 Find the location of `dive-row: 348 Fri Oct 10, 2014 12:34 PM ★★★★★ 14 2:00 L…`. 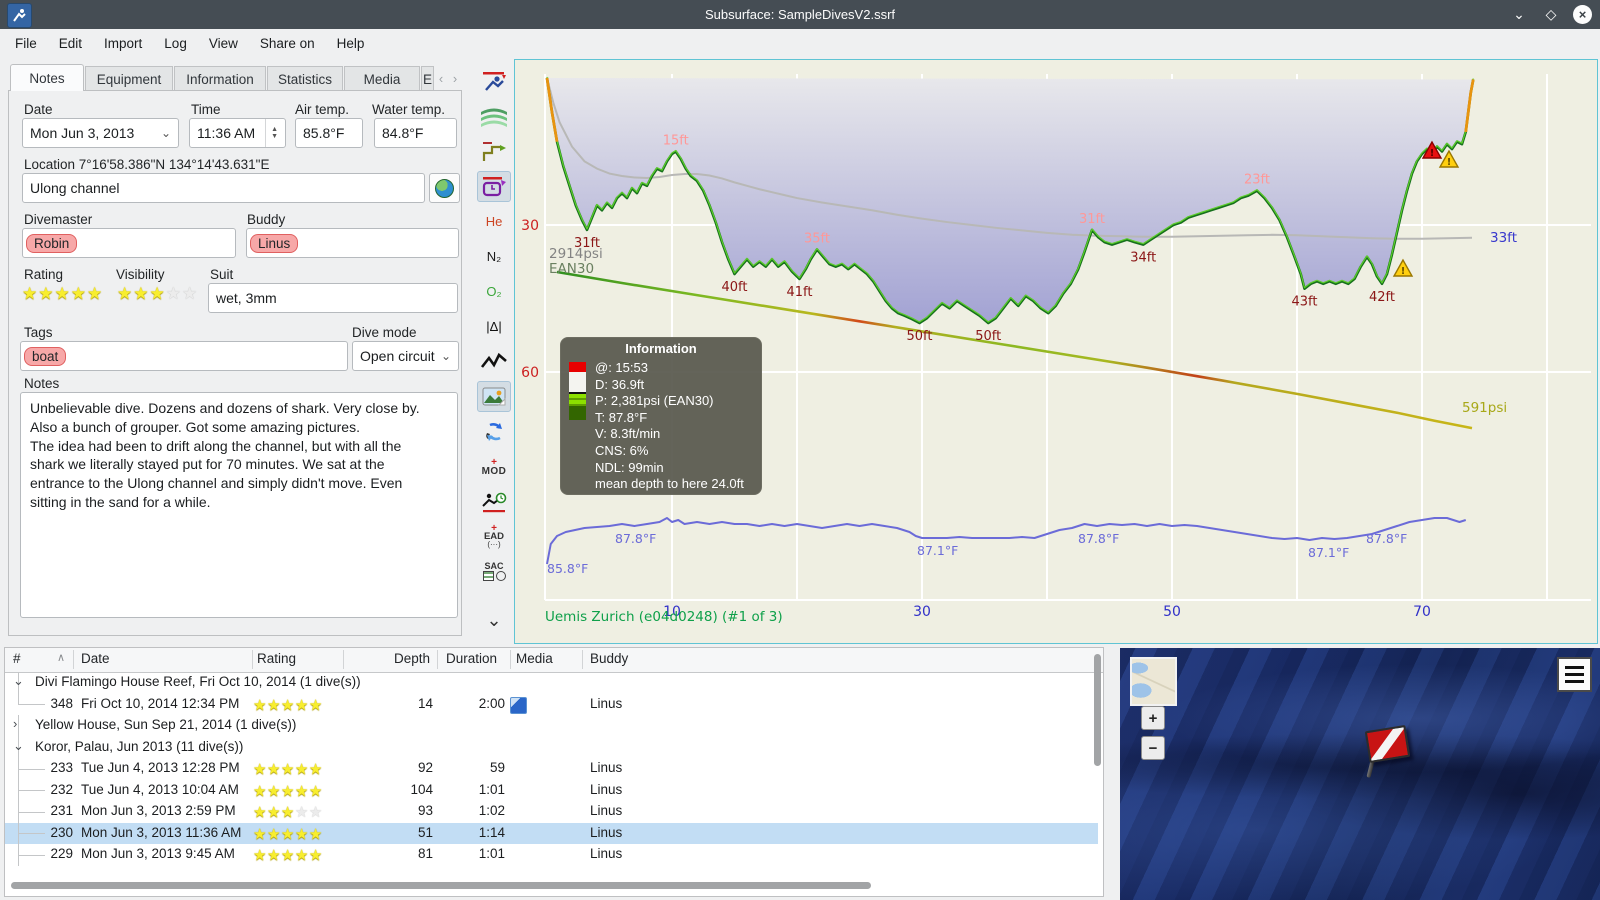

dive-row: 348 Fri Oct 10, 2014 12:34 PM ★★★★★ 14 2:00 L… is located at coordinates (551, 704).